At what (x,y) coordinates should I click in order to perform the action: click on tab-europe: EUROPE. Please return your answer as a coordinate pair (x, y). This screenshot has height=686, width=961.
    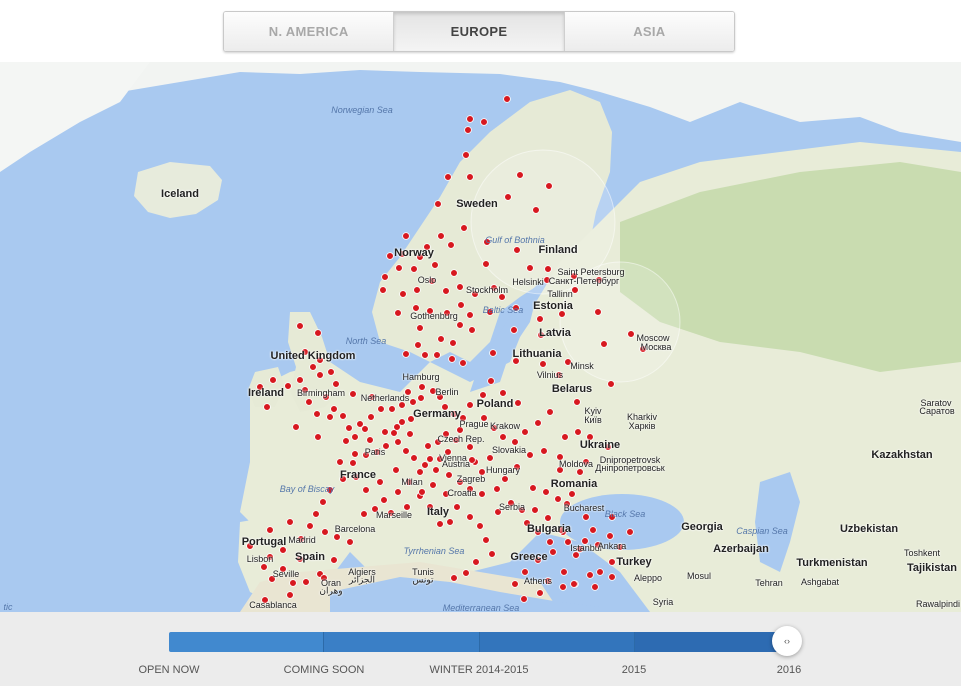
    Looking at the image, I should click on (479, 31).